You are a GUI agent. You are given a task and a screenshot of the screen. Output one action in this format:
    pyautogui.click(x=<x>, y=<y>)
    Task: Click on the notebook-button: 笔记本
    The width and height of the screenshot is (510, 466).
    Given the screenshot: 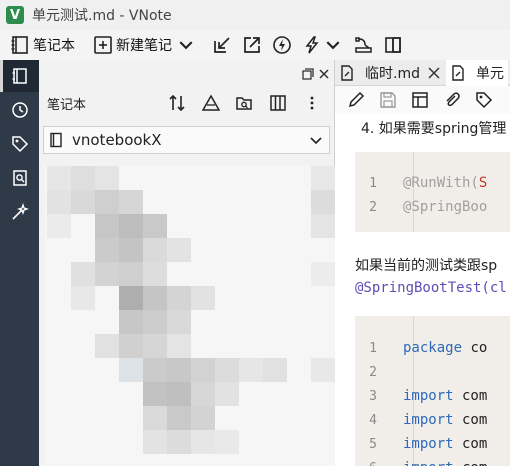 What is the action you would take?
    pyautogui.click(x=42, y=45)
    